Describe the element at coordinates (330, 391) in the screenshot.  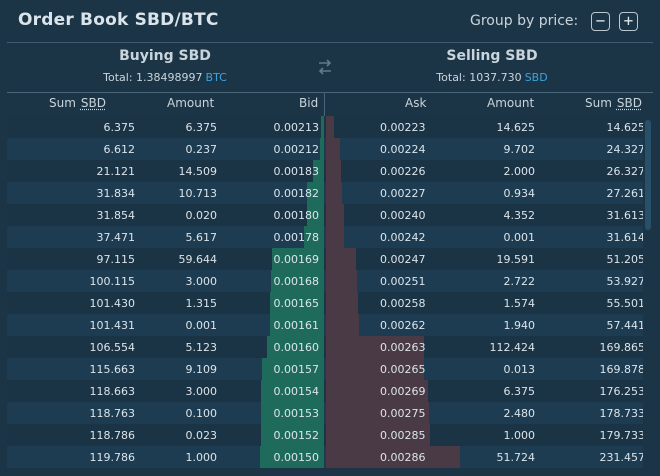
I see `table-row: 118.663 3.000 0.00154 0.00269 6.375 176.253` at that location.